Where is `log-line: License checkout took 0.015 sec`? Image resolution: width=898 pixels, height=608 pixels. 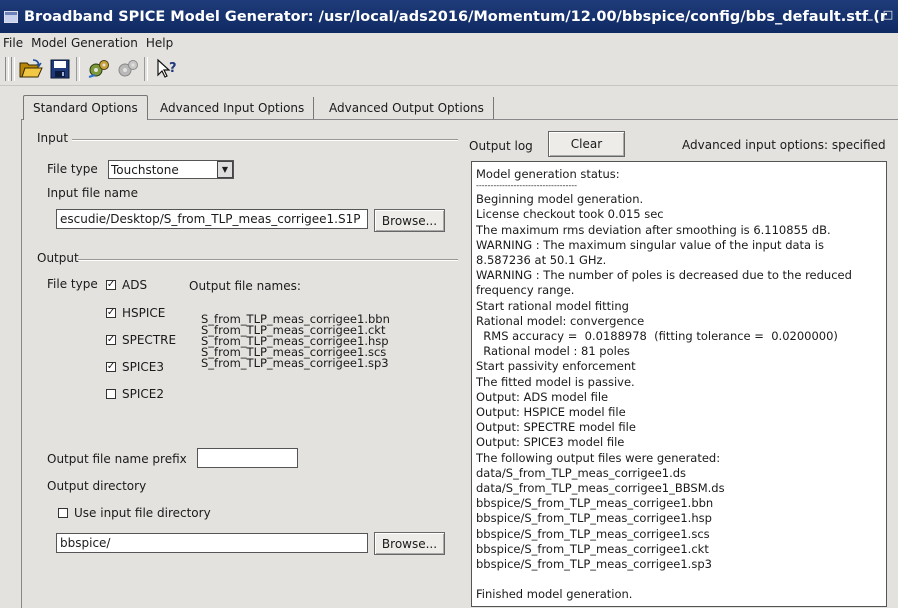
log-line: License checkout took 0.015 sec is located at coordinates (570, 214).